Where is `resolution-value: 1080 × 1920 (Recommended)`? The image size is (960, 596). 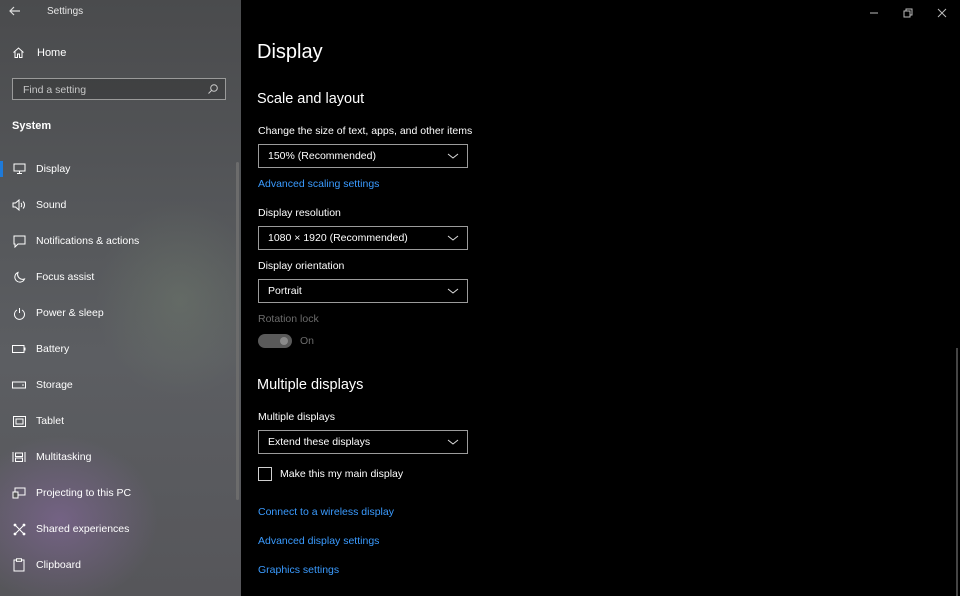 resolution-value: 1080 × 1920 (Recommended) is located at coordinates (338, 238).